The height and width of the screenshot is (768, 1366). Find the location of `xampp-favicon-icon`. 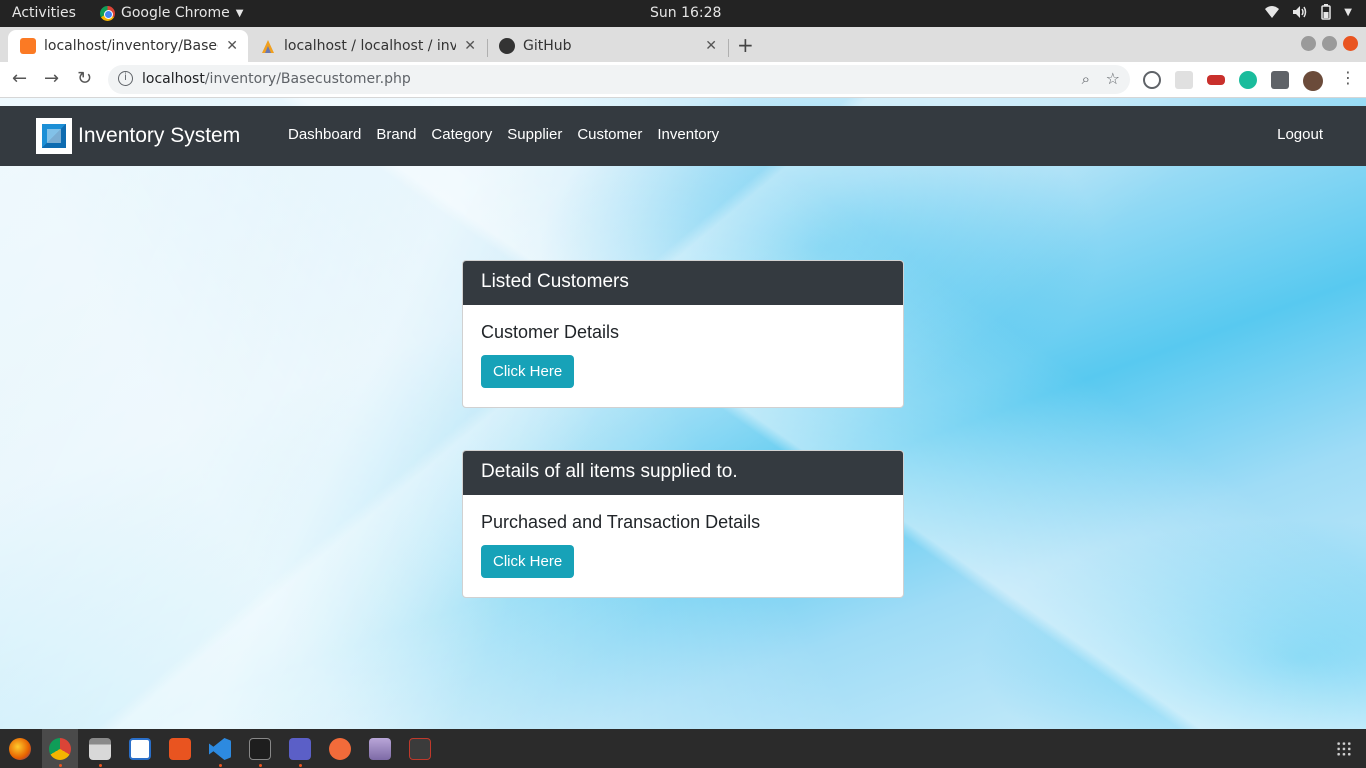

xampp-favicon-icon is located at coordinates (28, 46).